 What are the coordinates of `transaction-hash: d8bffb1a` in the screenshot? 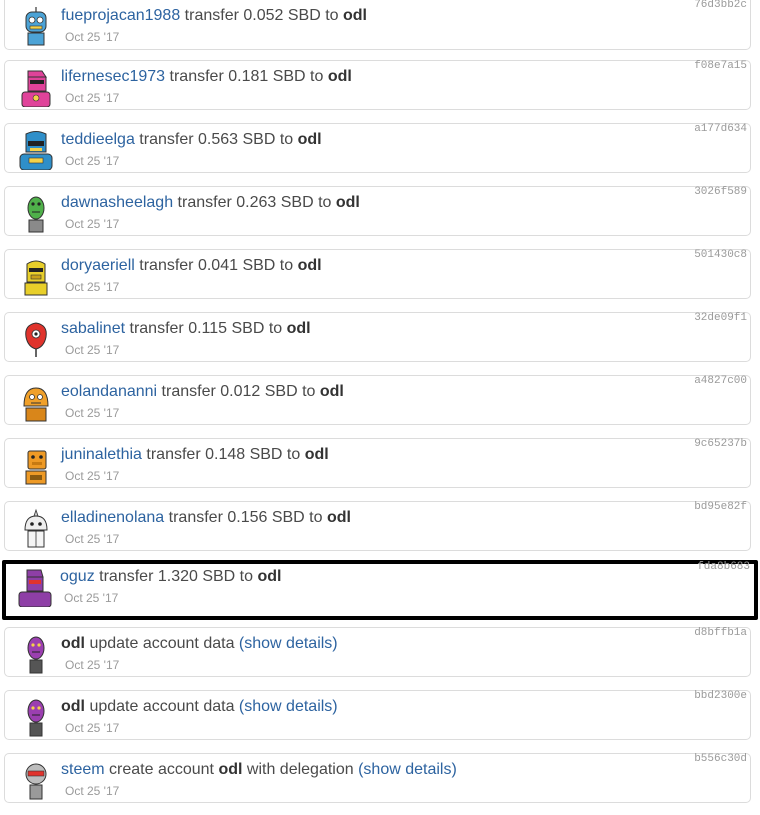 It's located at (720, 633).